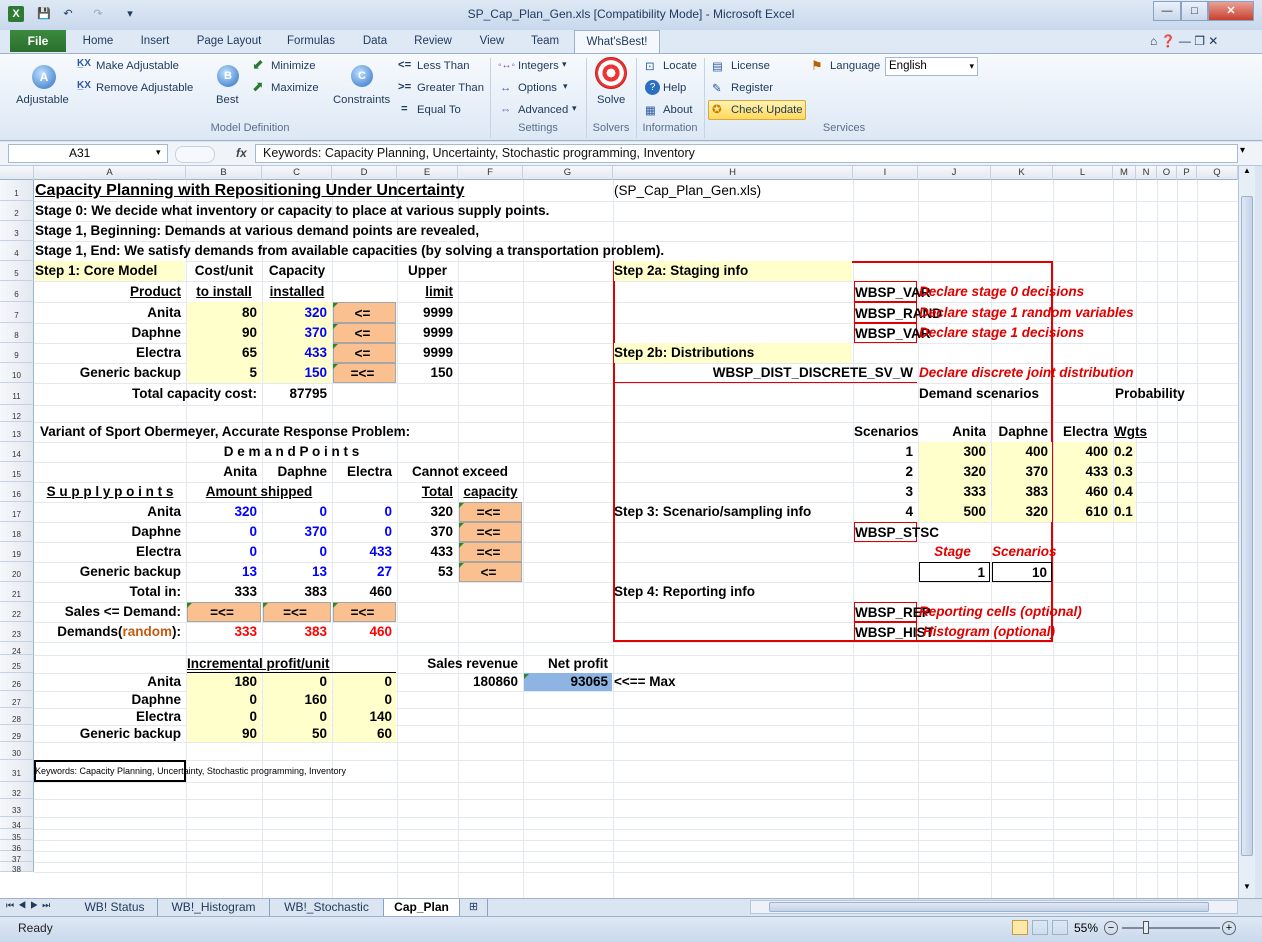  What do you see at coordinates (364, 733) in the screenshot?
I see `profit-electra: 60` at bounding box center [364, 733].